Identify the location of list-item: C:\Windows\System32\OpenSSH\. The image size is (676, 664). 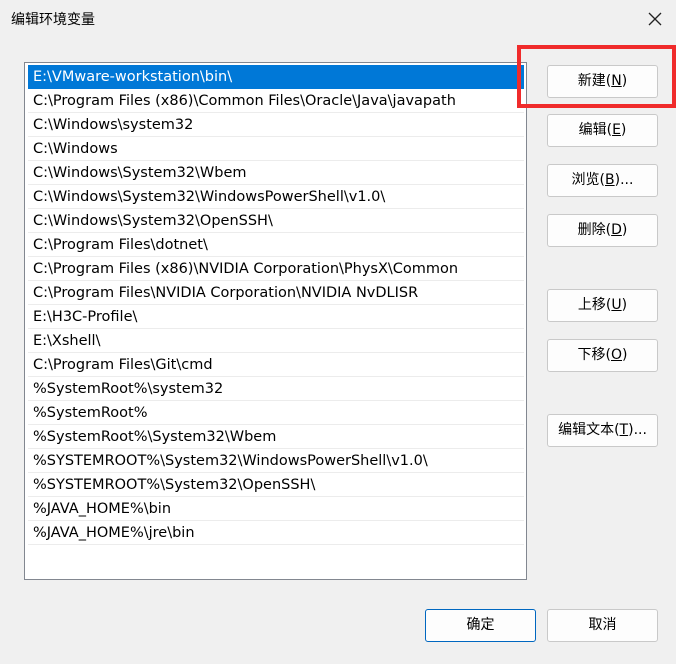
(276, 221).